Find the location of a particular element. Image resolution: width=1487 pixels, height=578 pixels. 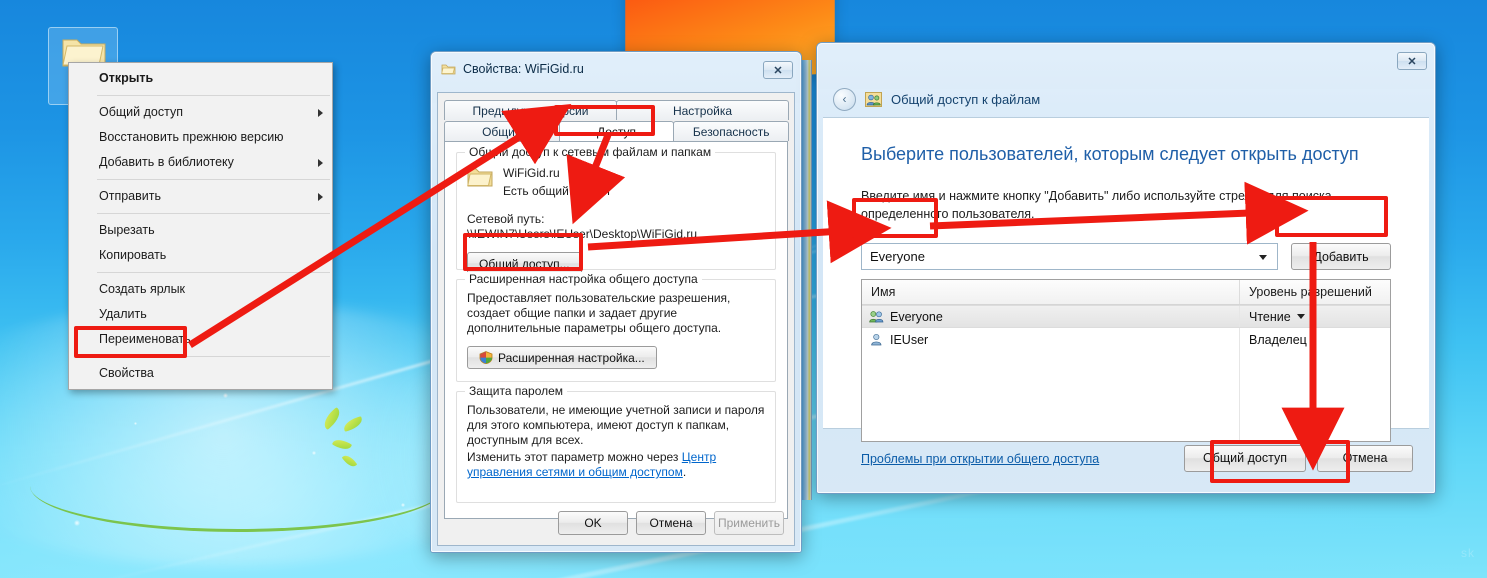

user-combobox is located at coordinates (1069, 256).